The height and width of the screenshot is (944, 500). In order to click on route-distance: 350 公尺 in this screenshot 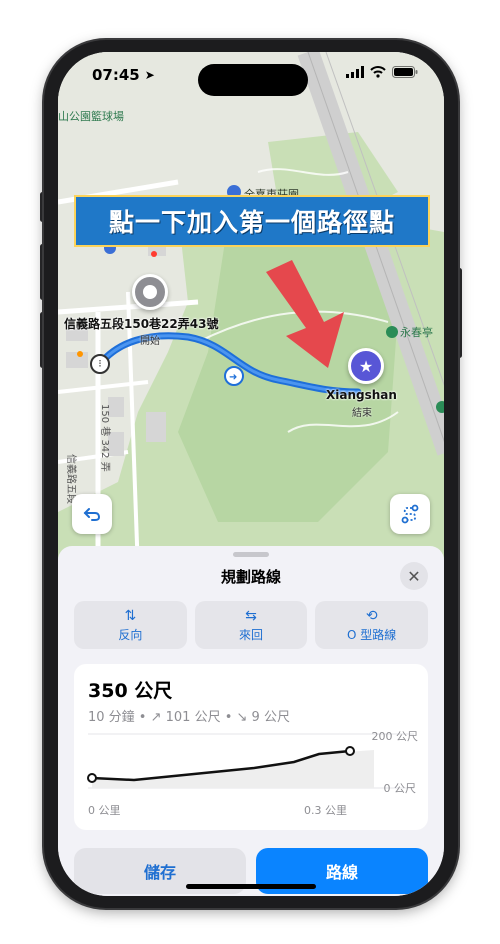, I will do `click(130, 691)`.